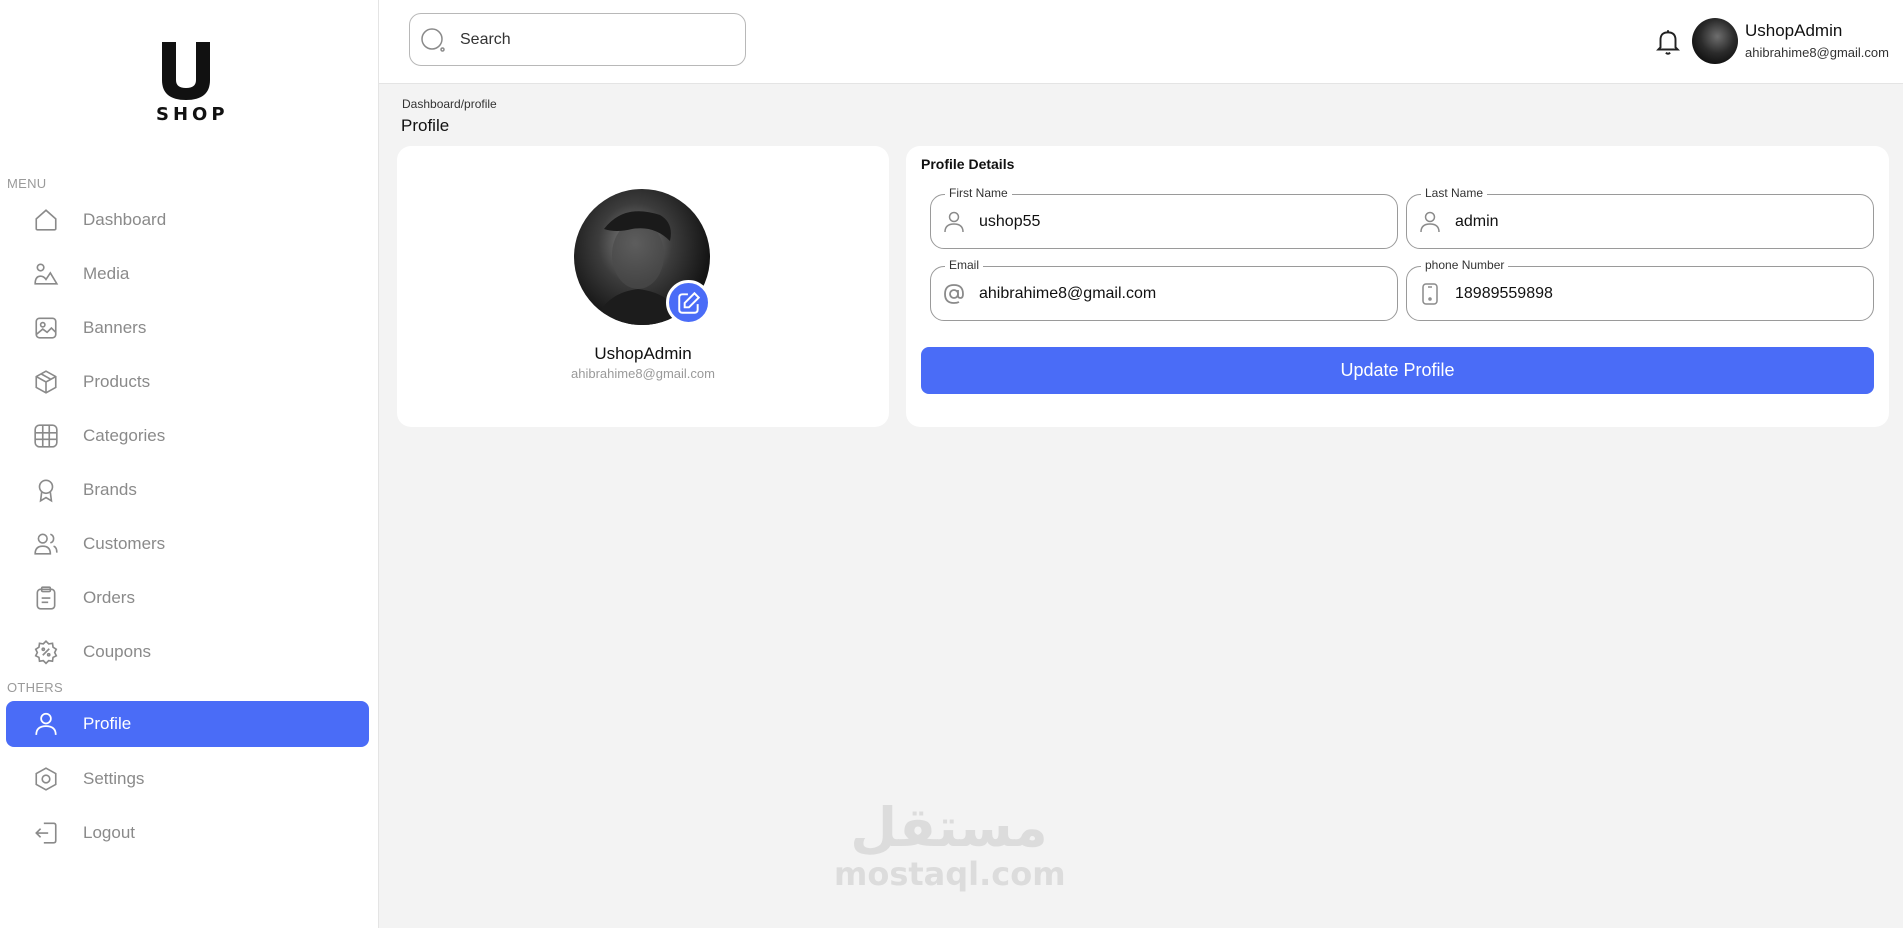  Describe the element at coordinates (1655, 293) in the screenshot. I see `phone-input` at that location.